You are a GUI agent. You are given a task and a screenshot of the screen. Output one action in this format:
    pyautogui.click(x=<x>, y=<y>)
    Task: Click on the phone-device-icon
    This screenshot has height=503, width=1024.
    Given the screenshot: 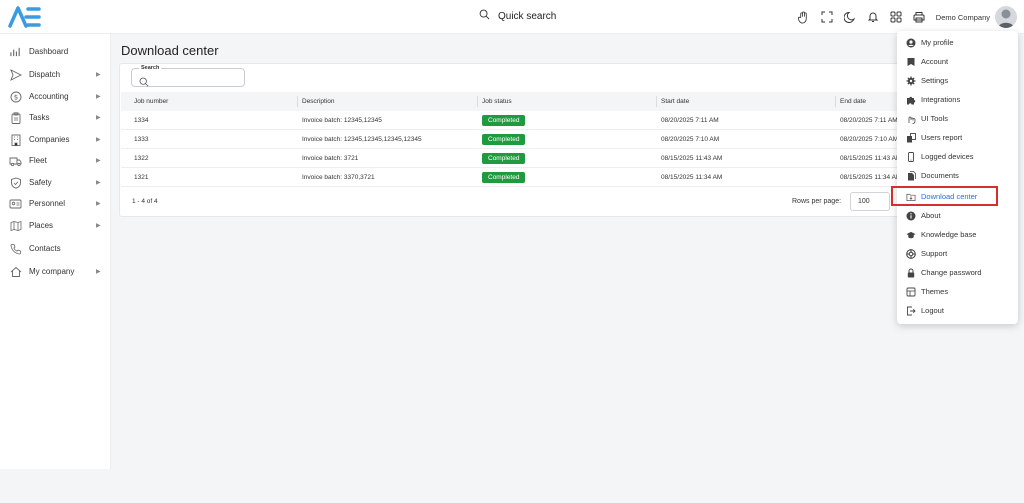 What is the action you would take?
    pyautogui.click(x=911, y=157)
    